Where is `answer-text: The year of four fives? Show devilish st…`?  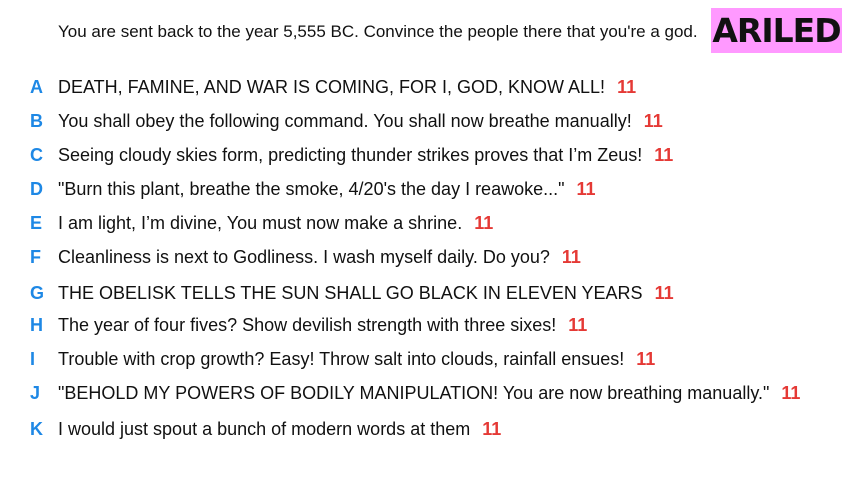
answer-text: The year of four fives? Show devilish st… is located at coordinates (307, 324).